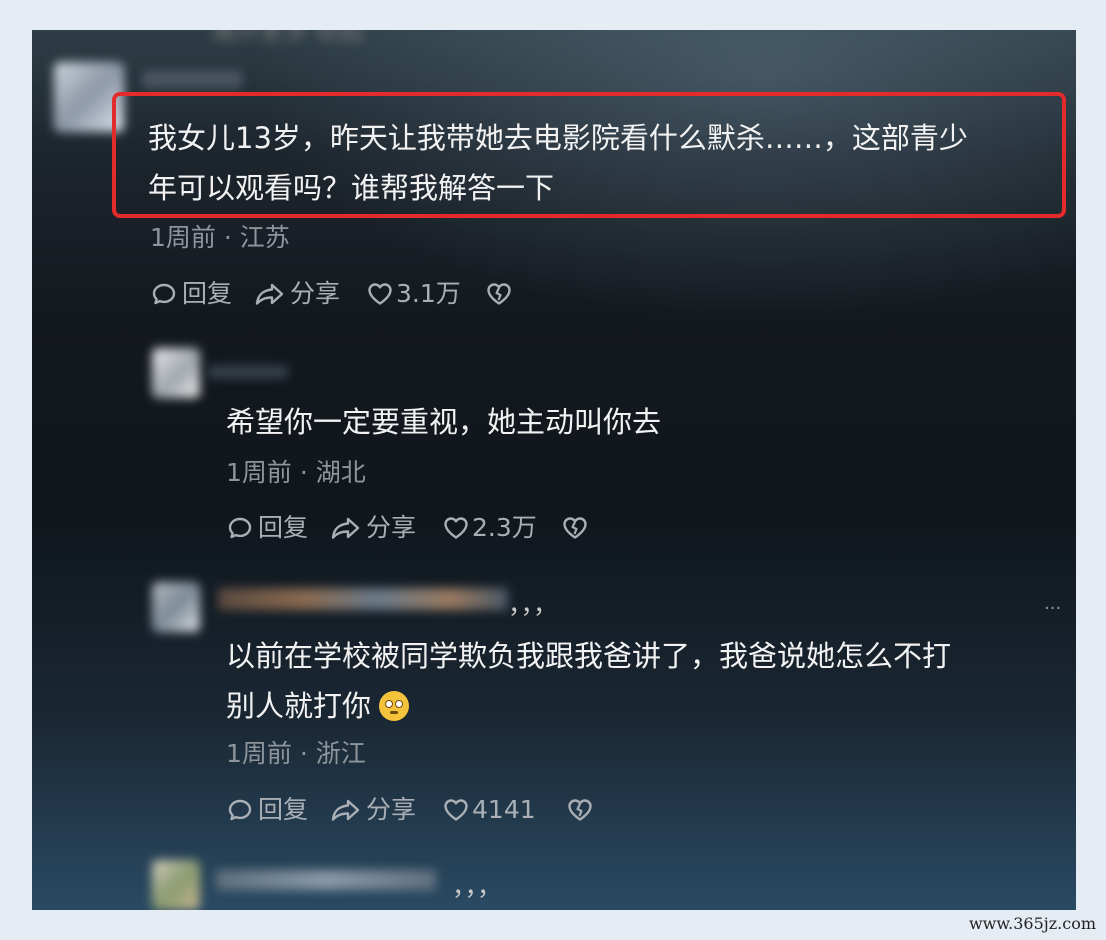 This screenshot has height=940, width=1106. Describe the element at coordinates (299, 706) in the screenshot. I see `comment-text: 别人就打你` at that location.